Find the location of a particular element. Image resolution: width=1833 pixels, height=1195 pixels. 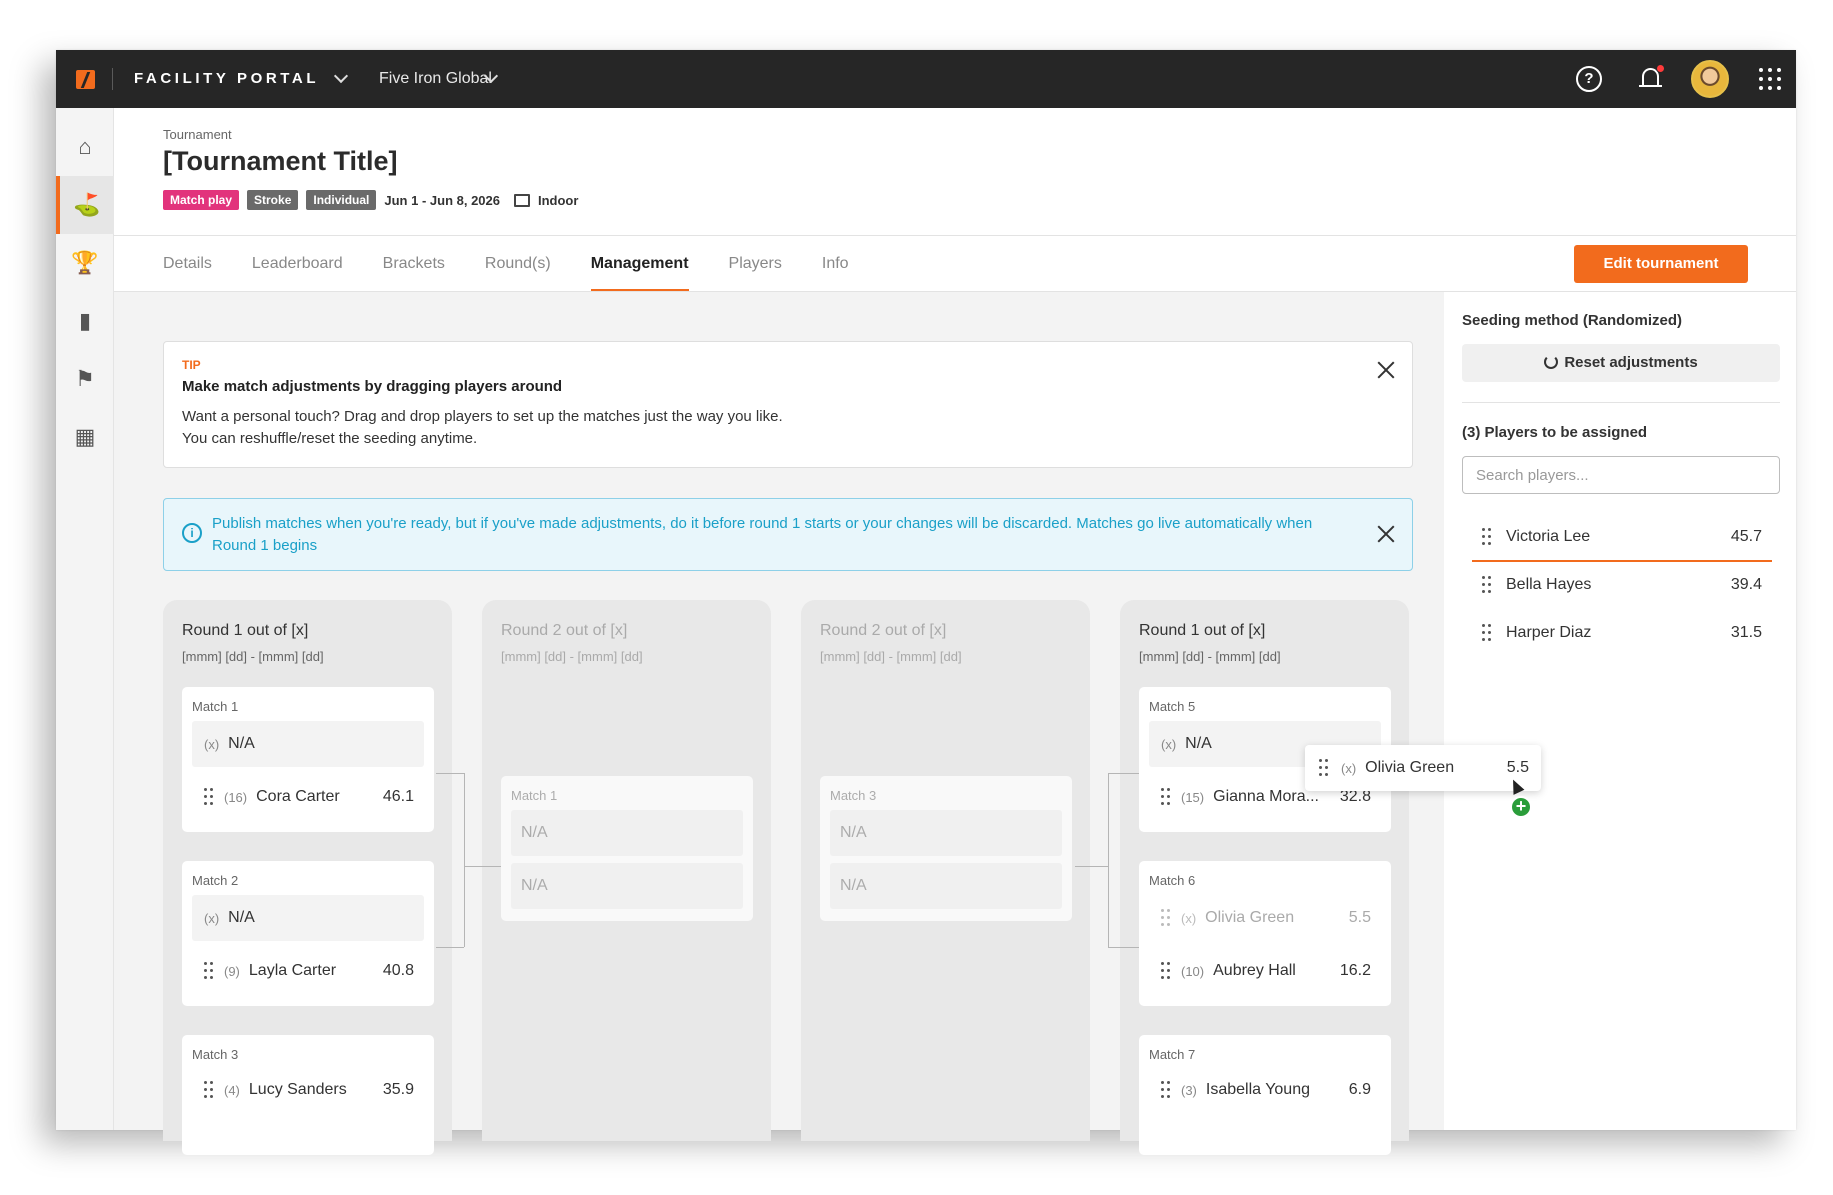

player-name: Layla Carter is located at coordinates (292, 970).